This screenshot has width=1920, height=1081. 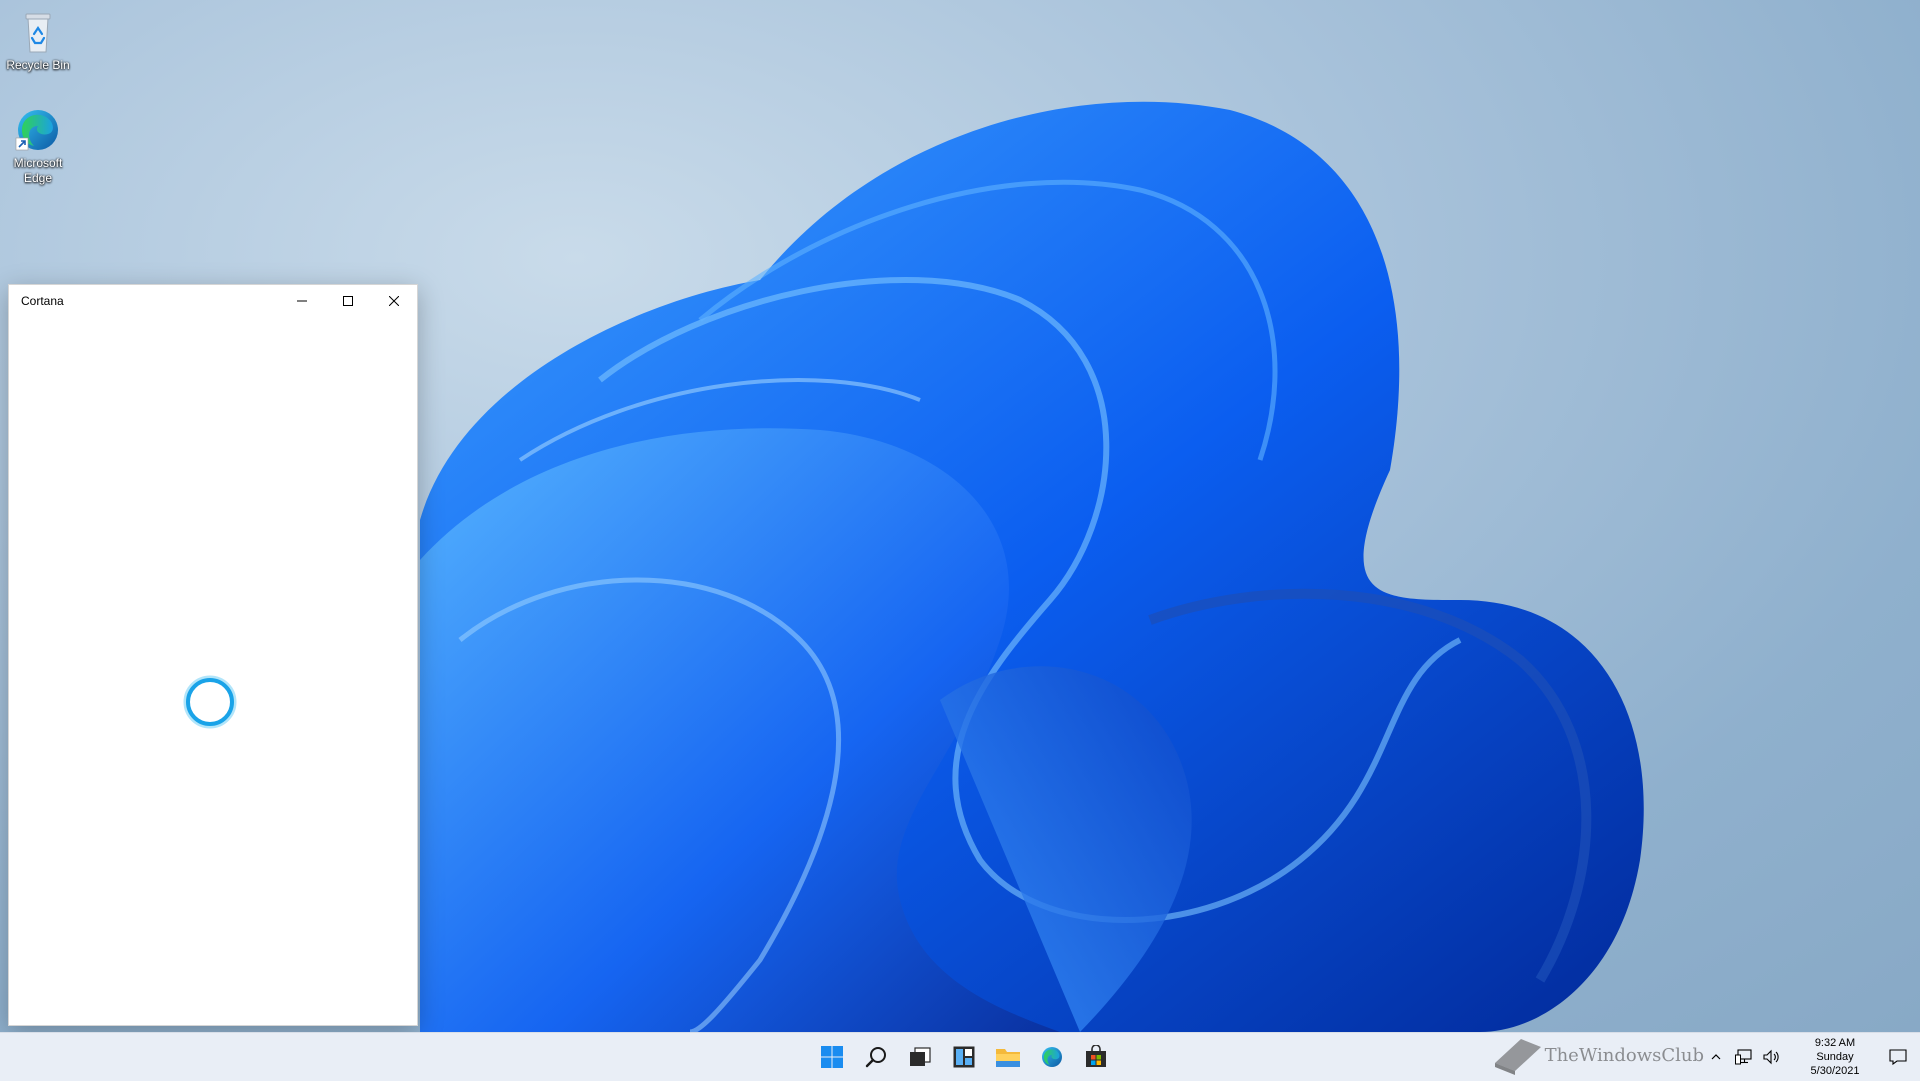 I want to click on edge-taskbar-button, so click(x=1052, y=1057).